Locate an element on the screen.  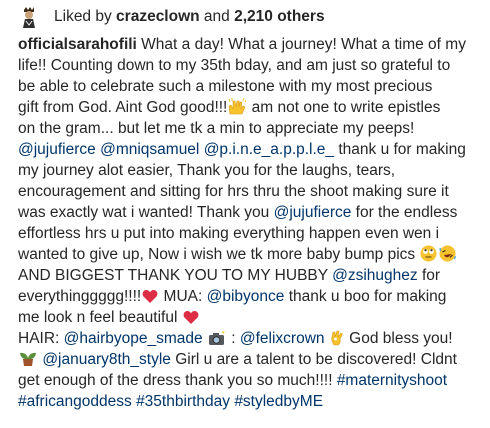
caption-text-segment: HAIR: is located at coordinates (41, 338).